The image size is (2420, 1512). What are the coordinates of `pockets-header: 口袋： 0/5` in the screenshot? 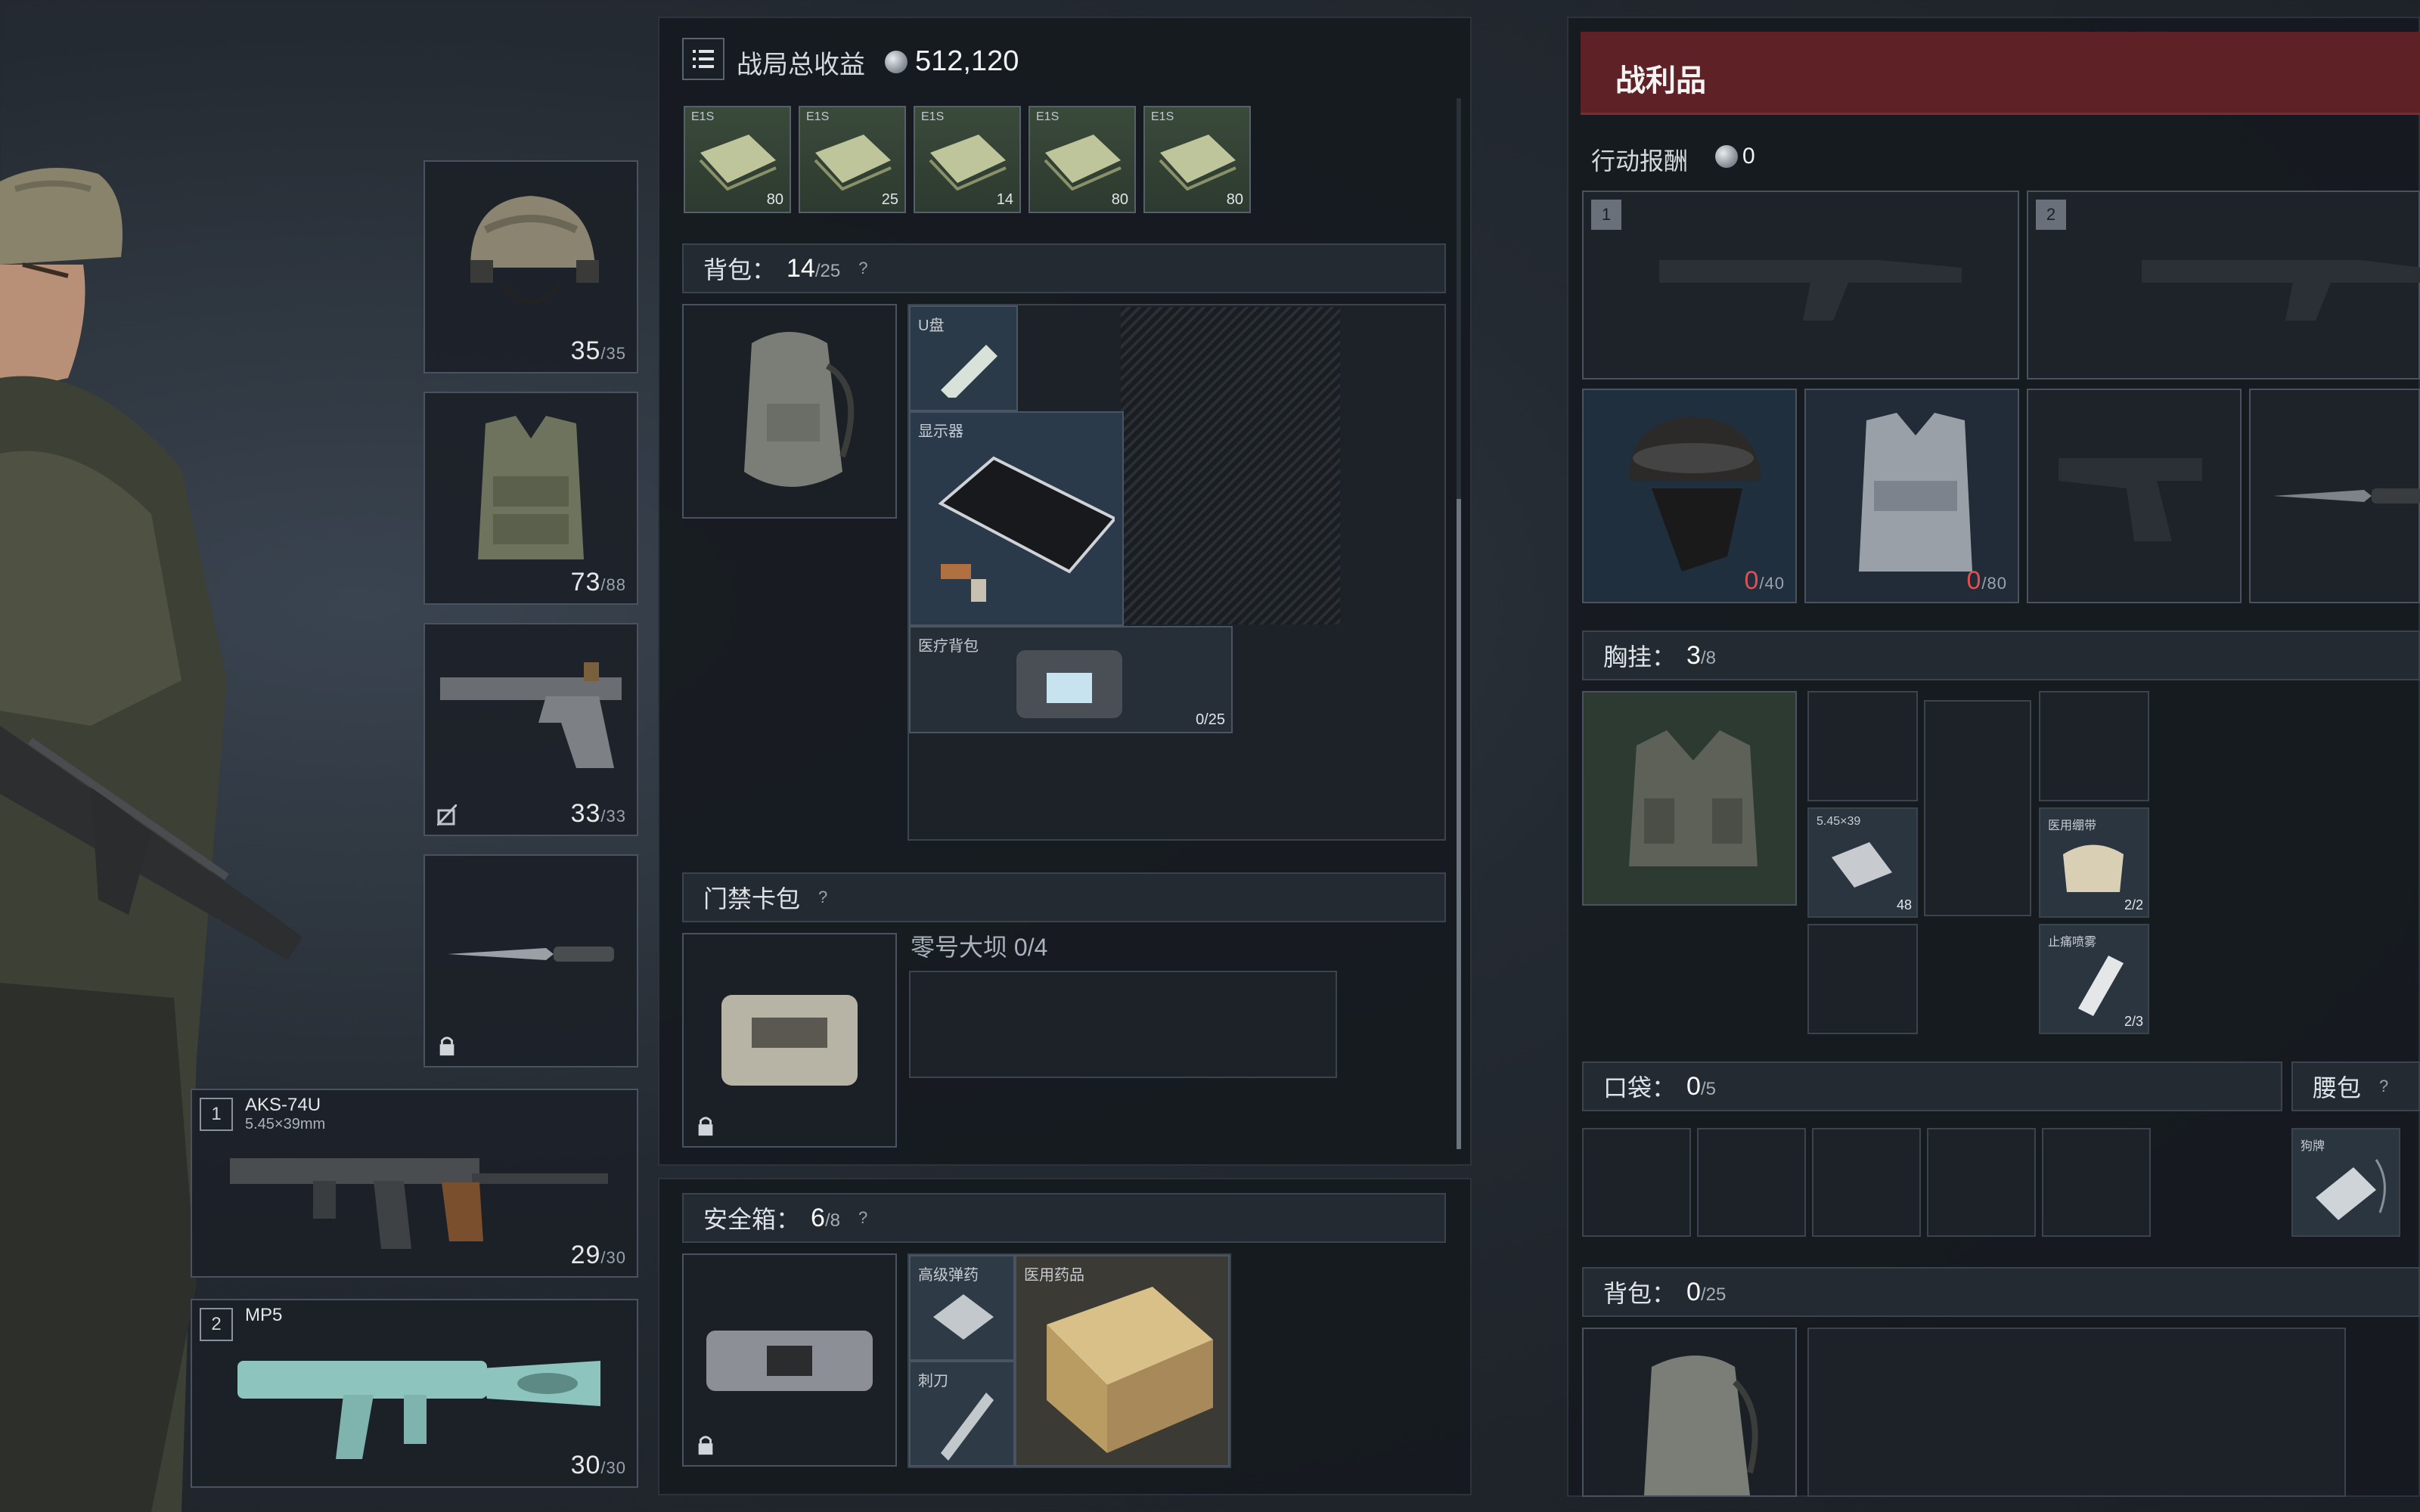 It's located at (1932, 1086).